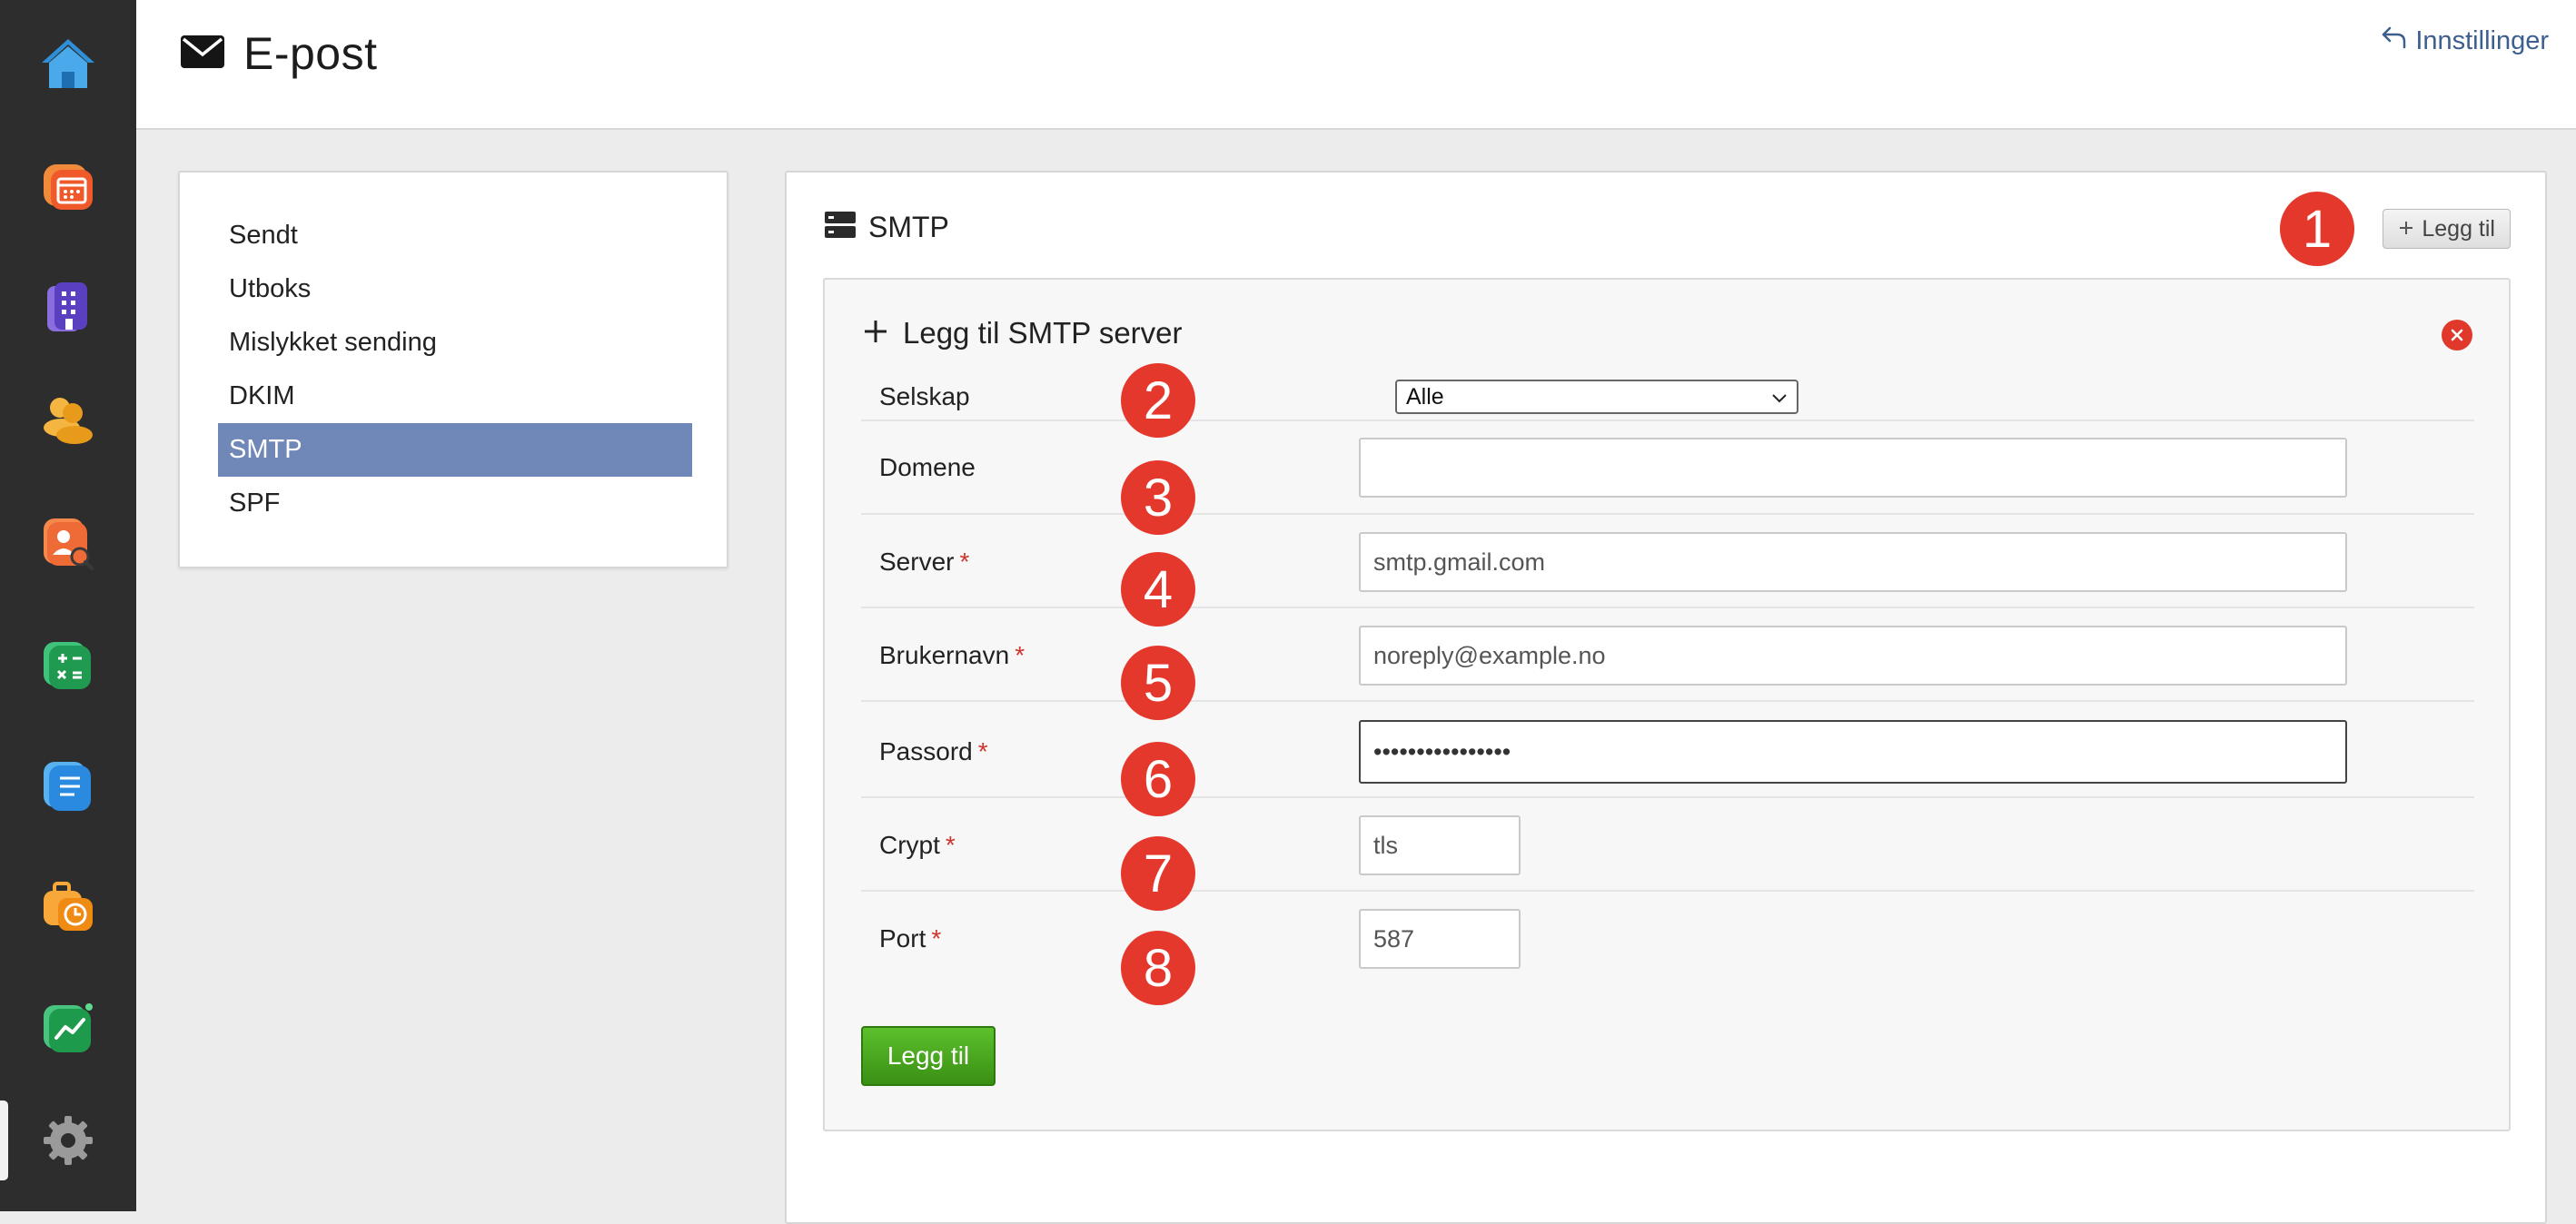 This screenshot has height=1224, width=2576. Describe the element at coordinates (1853, 656) in the screenshot. I see `username-input: noreply@example.no` at that location.